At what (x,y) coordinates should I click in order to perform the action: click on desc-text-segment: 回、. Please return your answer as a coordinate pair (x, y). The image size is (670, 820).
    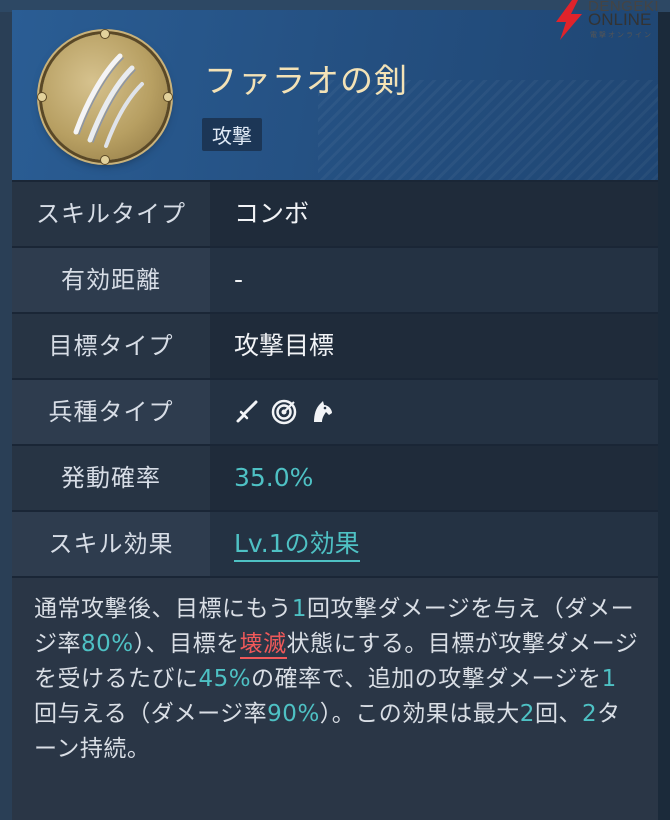
    Looking at the image, I should click on (558, 714).